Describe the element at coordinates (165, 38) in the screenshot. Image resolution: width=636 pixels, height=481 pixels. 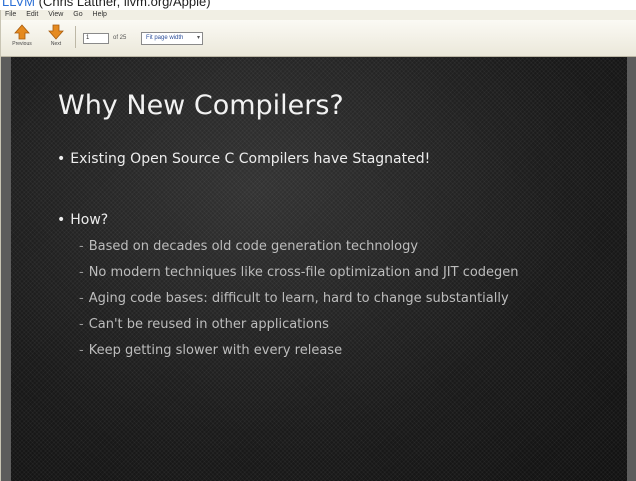
I see `zoom-value: Fit page width` at that location.